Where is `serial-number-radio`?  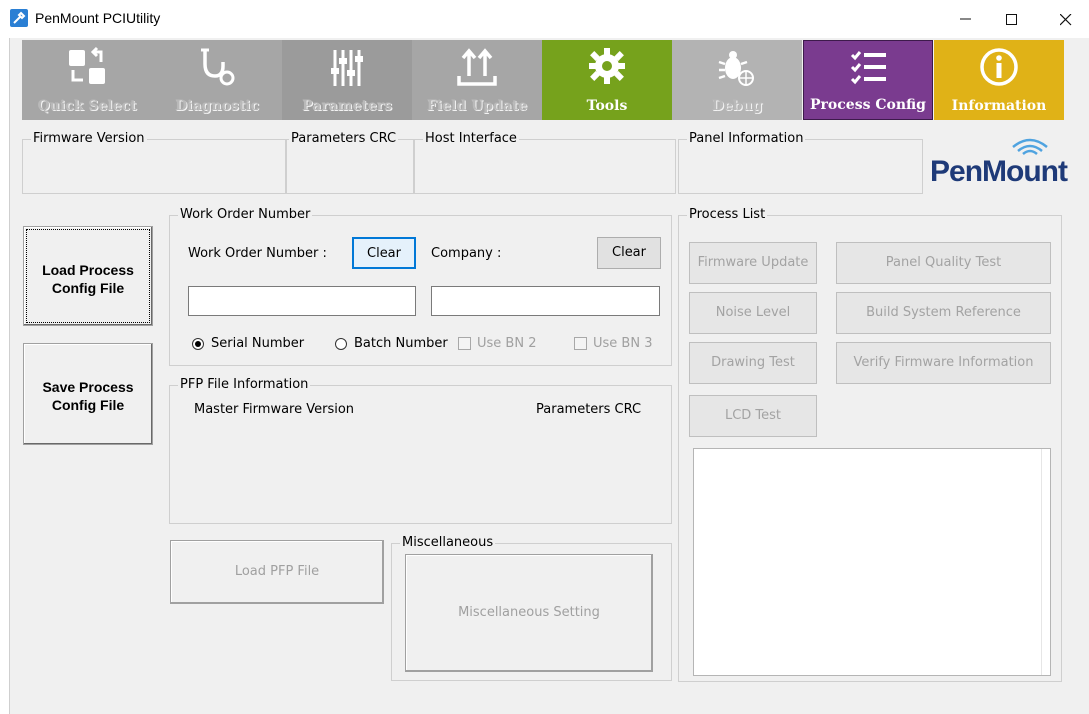
serial-number-radio is located at coordinates (198, 344).